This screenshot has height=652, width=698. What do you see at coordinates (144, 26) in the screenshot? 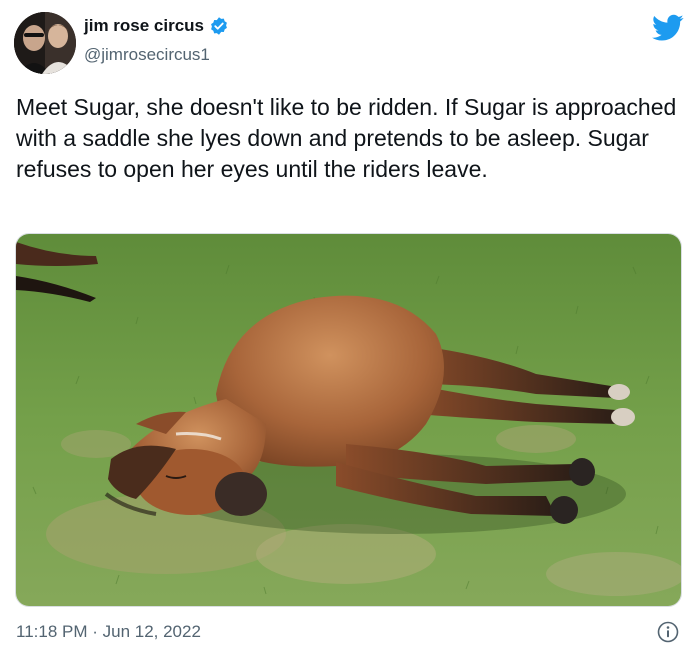
I see `display-name: jim rose circus` at bounding box center [144, 26].